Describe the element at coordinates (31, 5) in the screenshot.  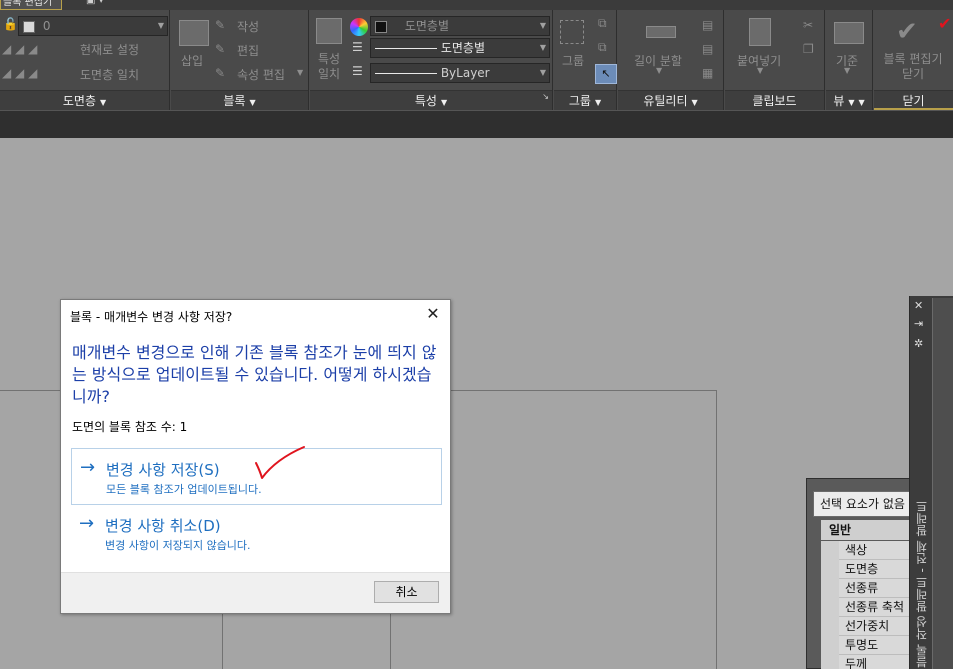
I see `tab-block-editor: 블록 편집기` at that location.